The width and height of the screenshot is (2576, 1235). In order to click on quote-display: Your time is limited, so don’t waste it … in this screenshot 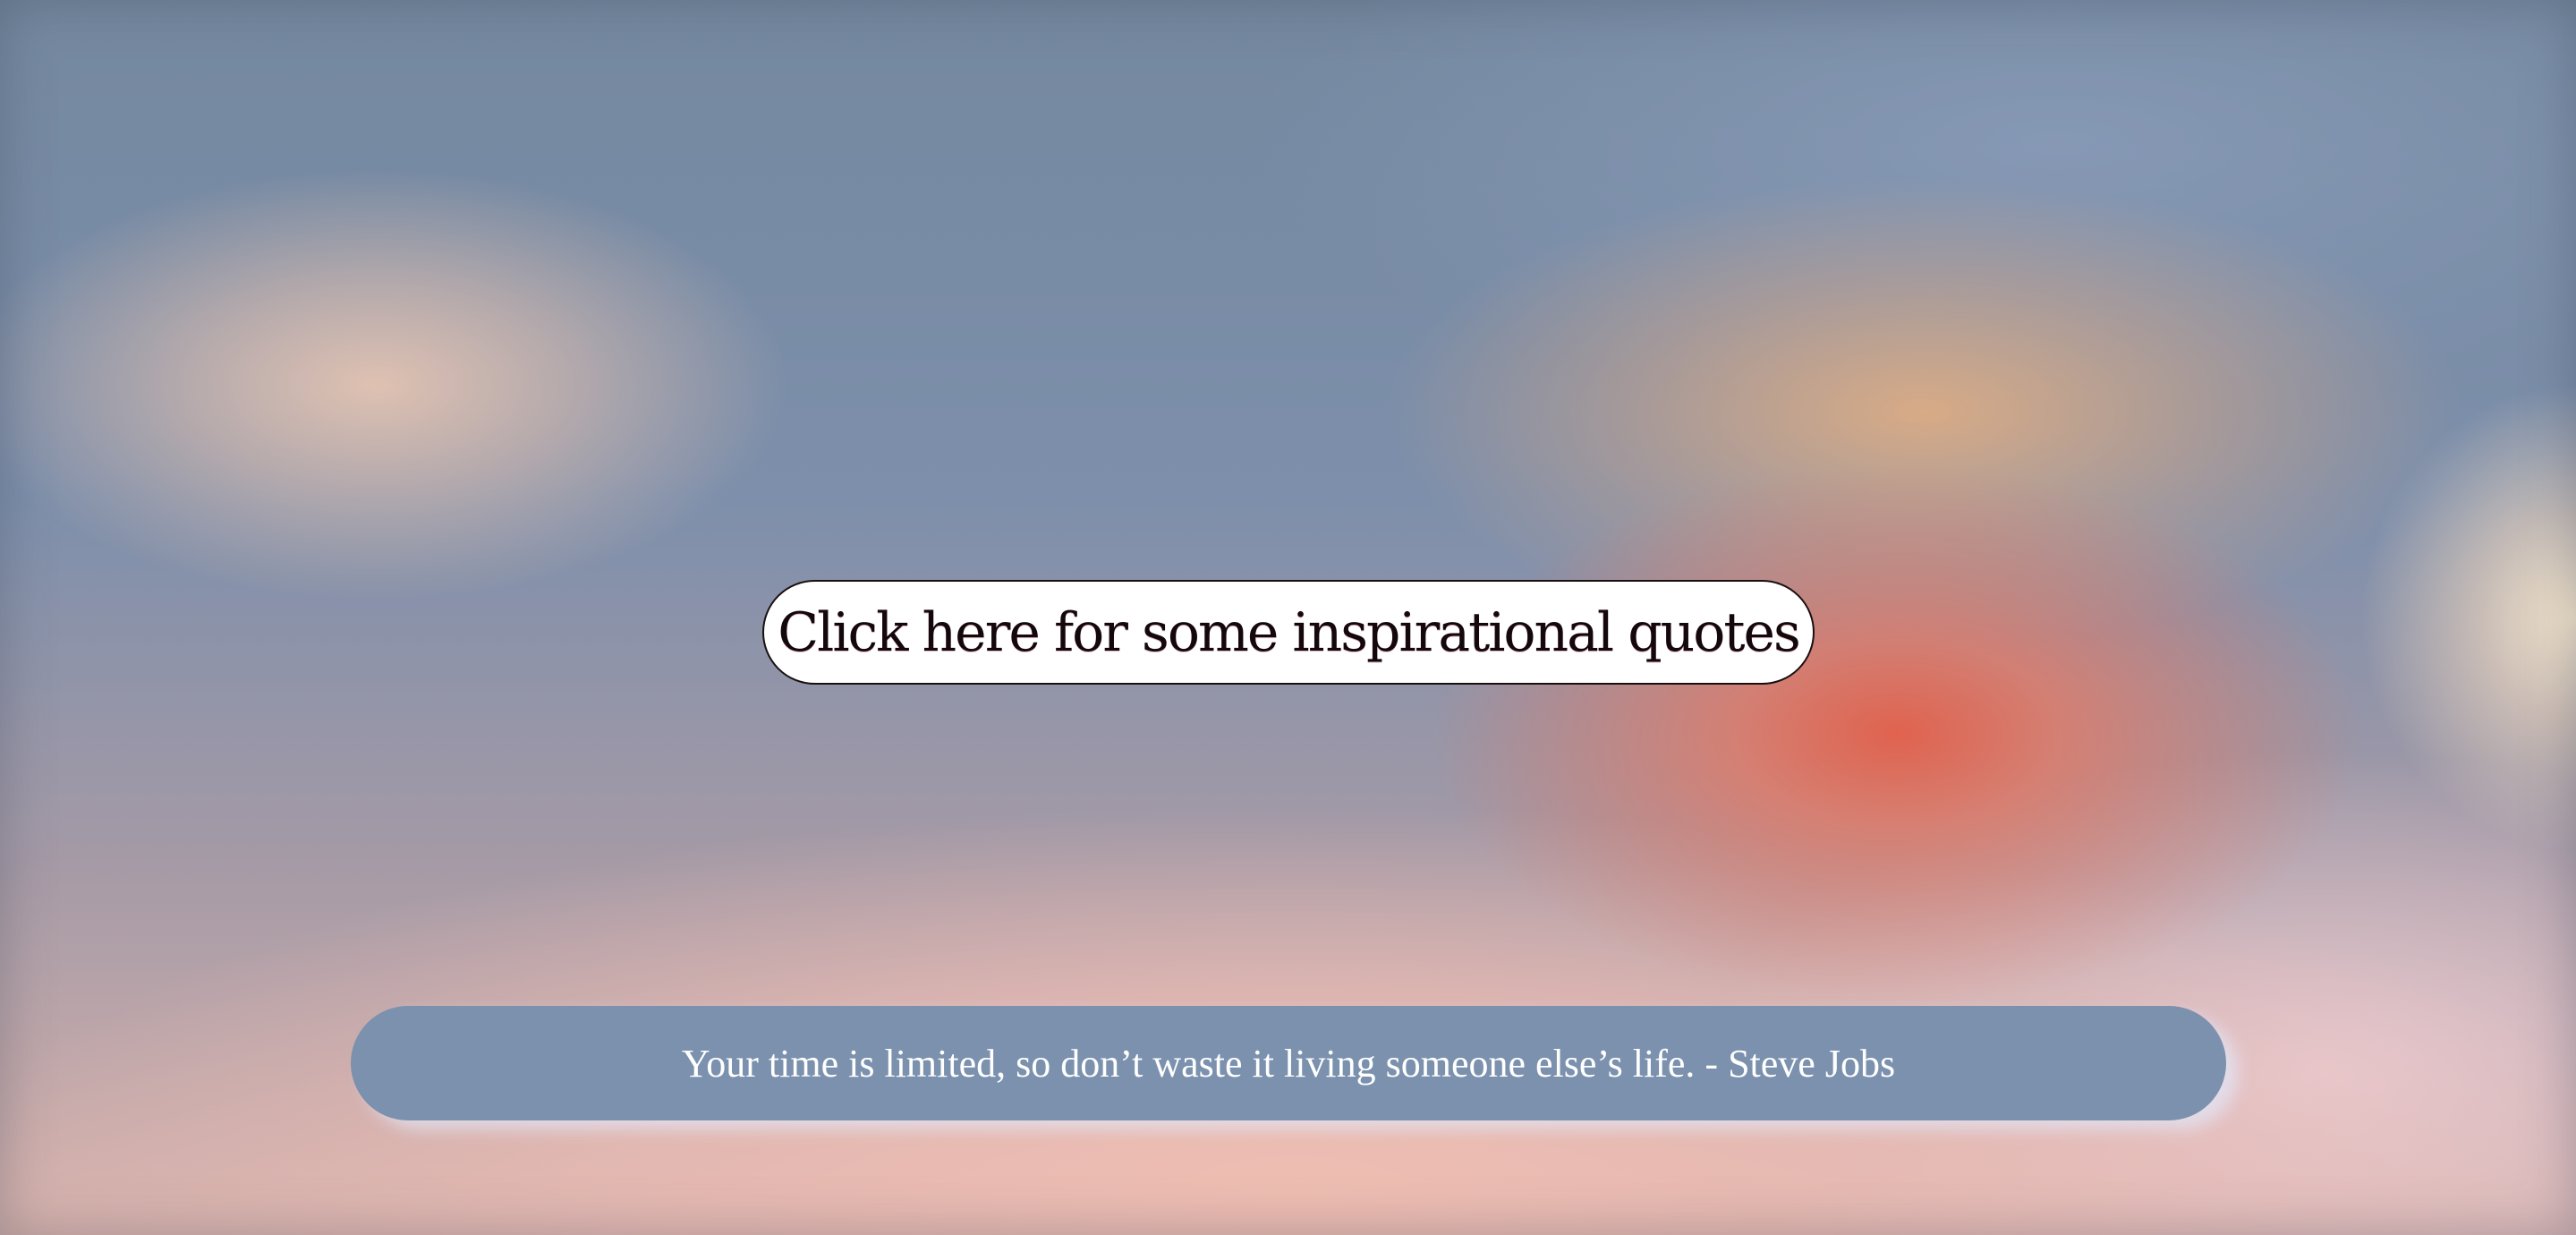, I will do `click(1288, 1063)`.